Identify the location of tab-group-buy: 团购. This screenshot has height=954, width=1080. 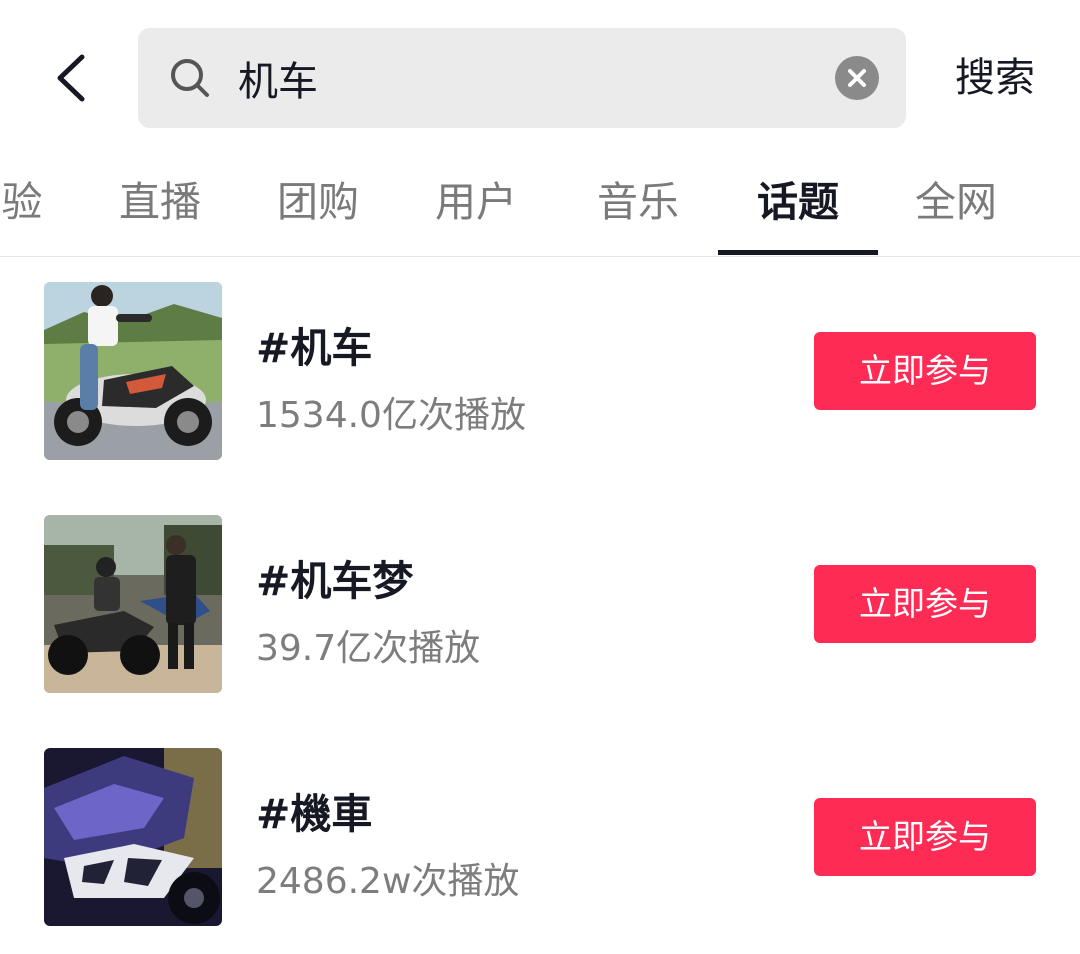
(318, 202).